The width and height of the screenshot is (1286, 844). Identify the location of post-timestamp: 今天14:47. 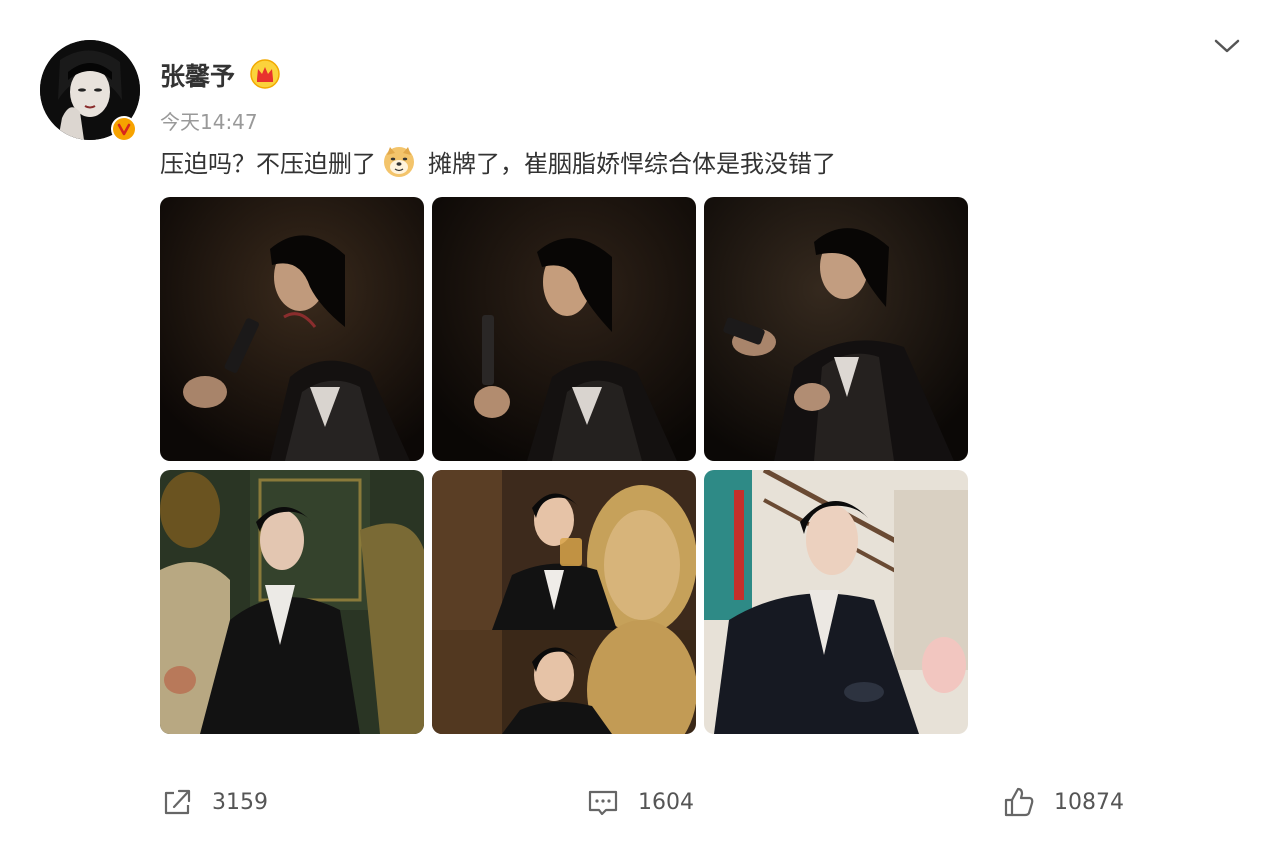
(209, 120).